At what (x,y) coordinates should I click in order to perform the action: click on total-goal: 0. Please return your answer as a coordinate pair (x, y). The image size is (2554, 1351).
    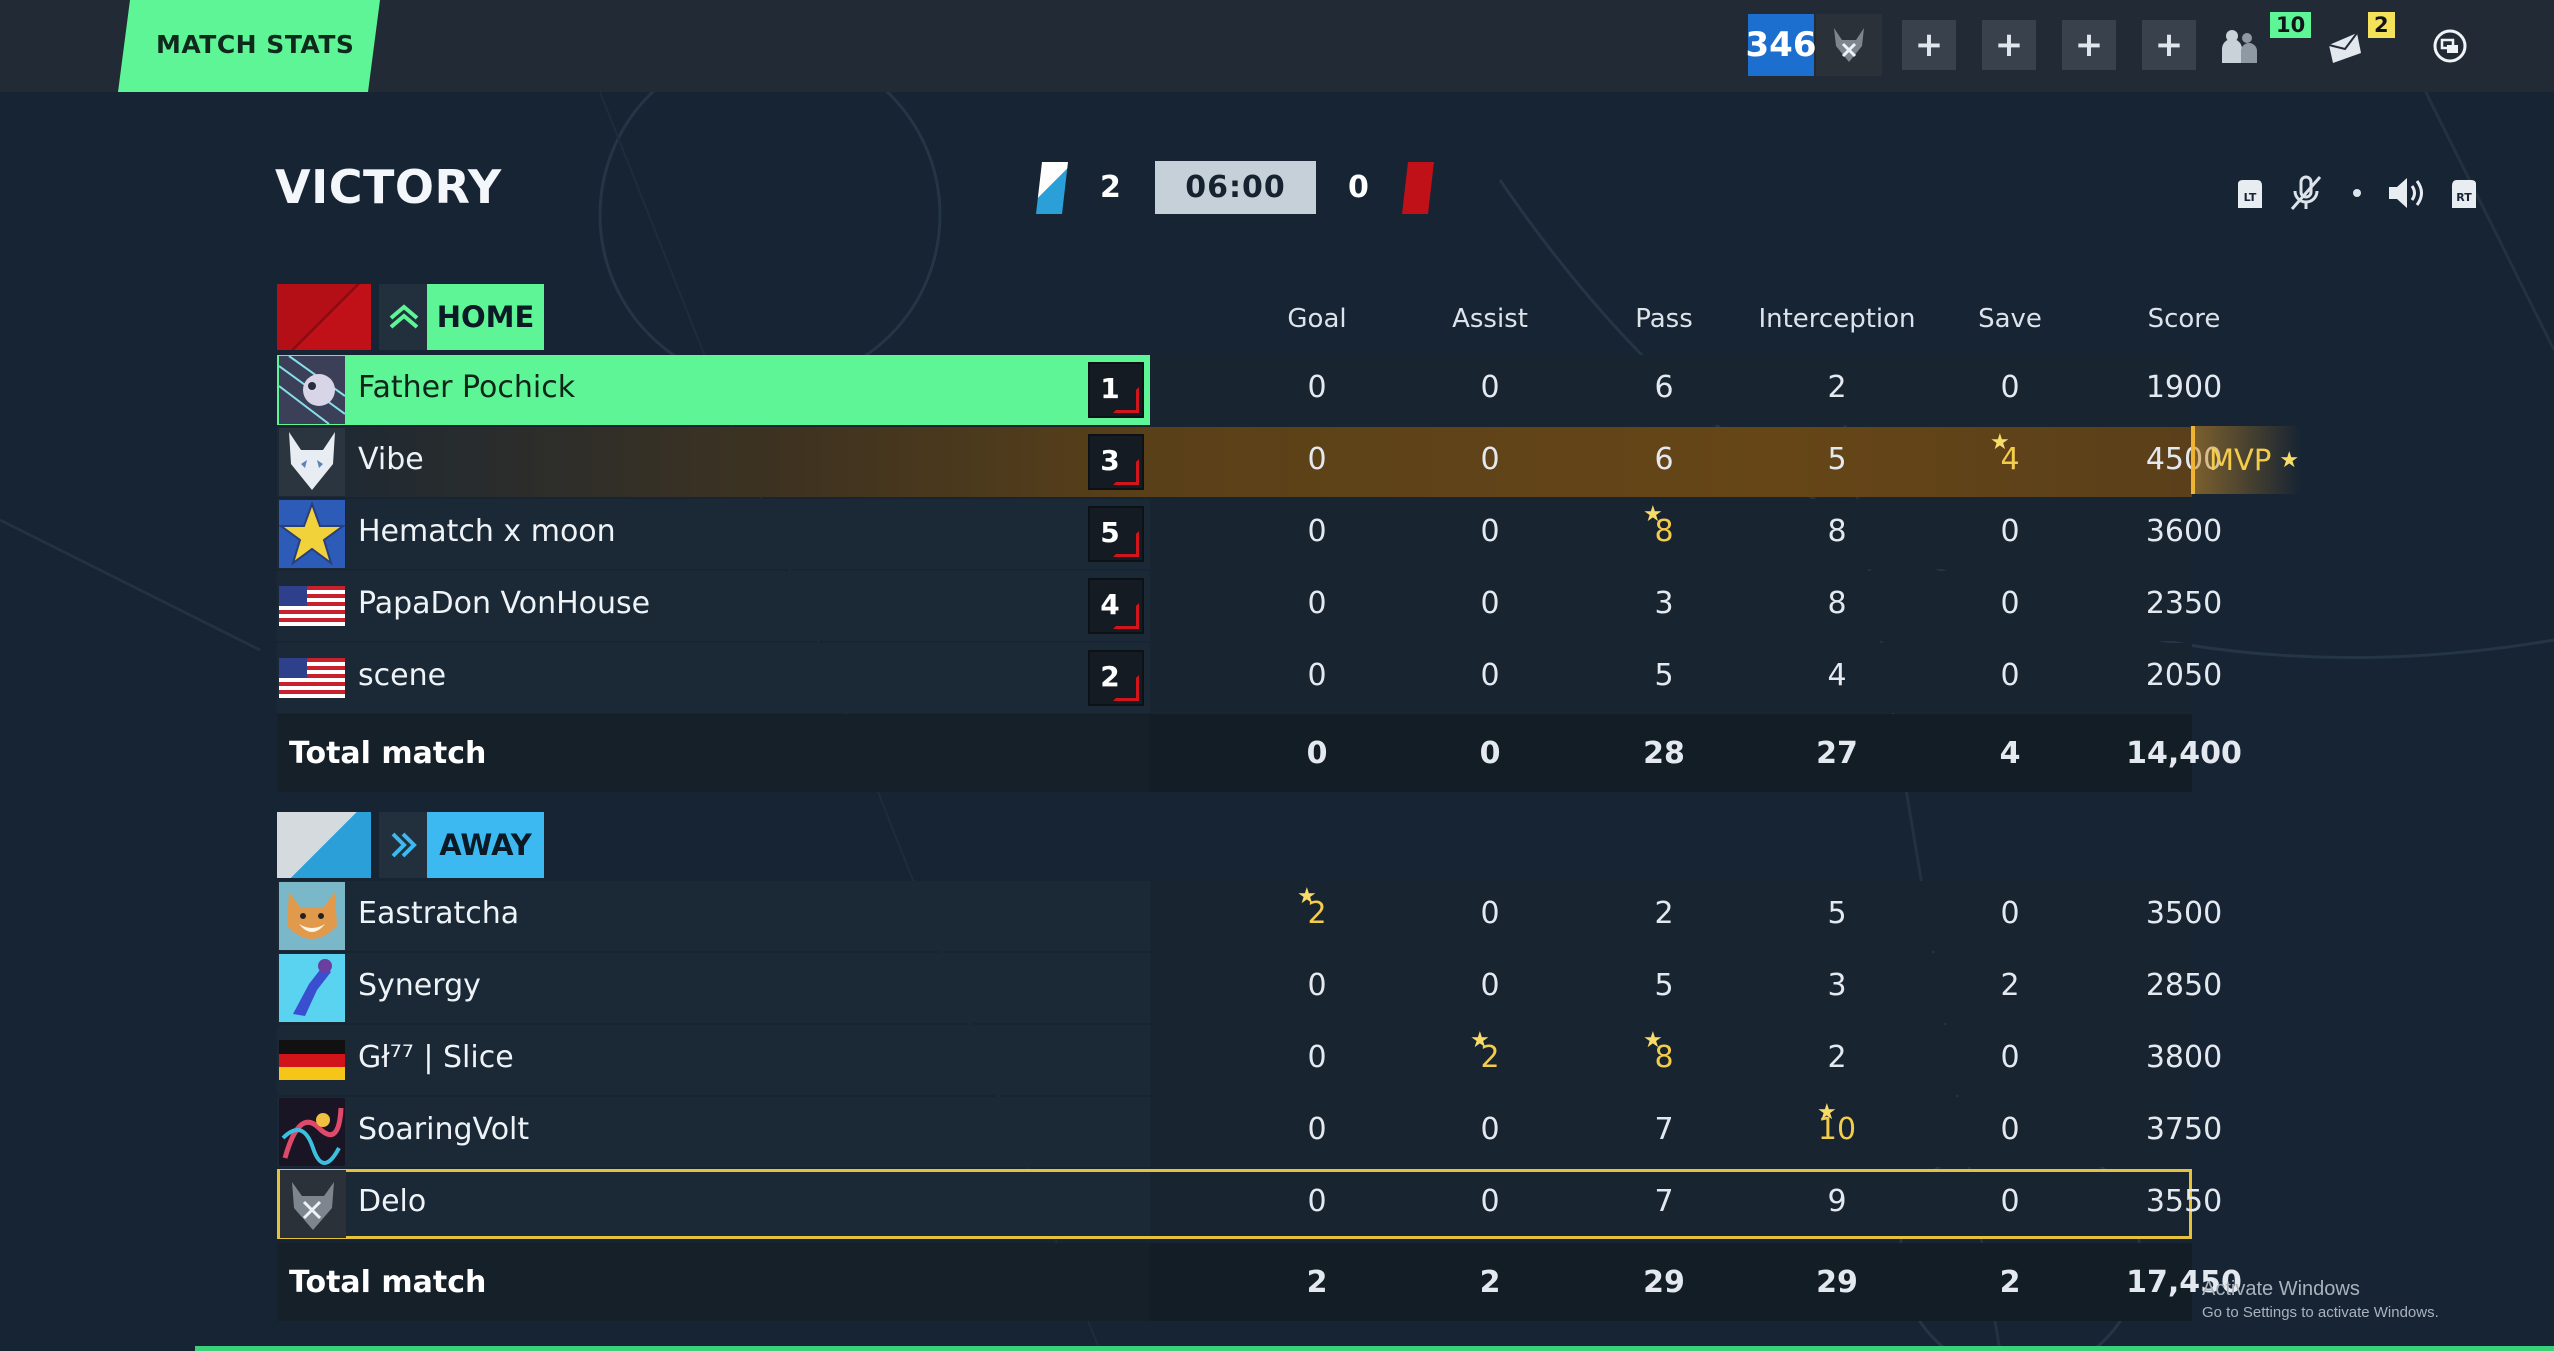
    Looking at the image, I should click on (1317, 753).